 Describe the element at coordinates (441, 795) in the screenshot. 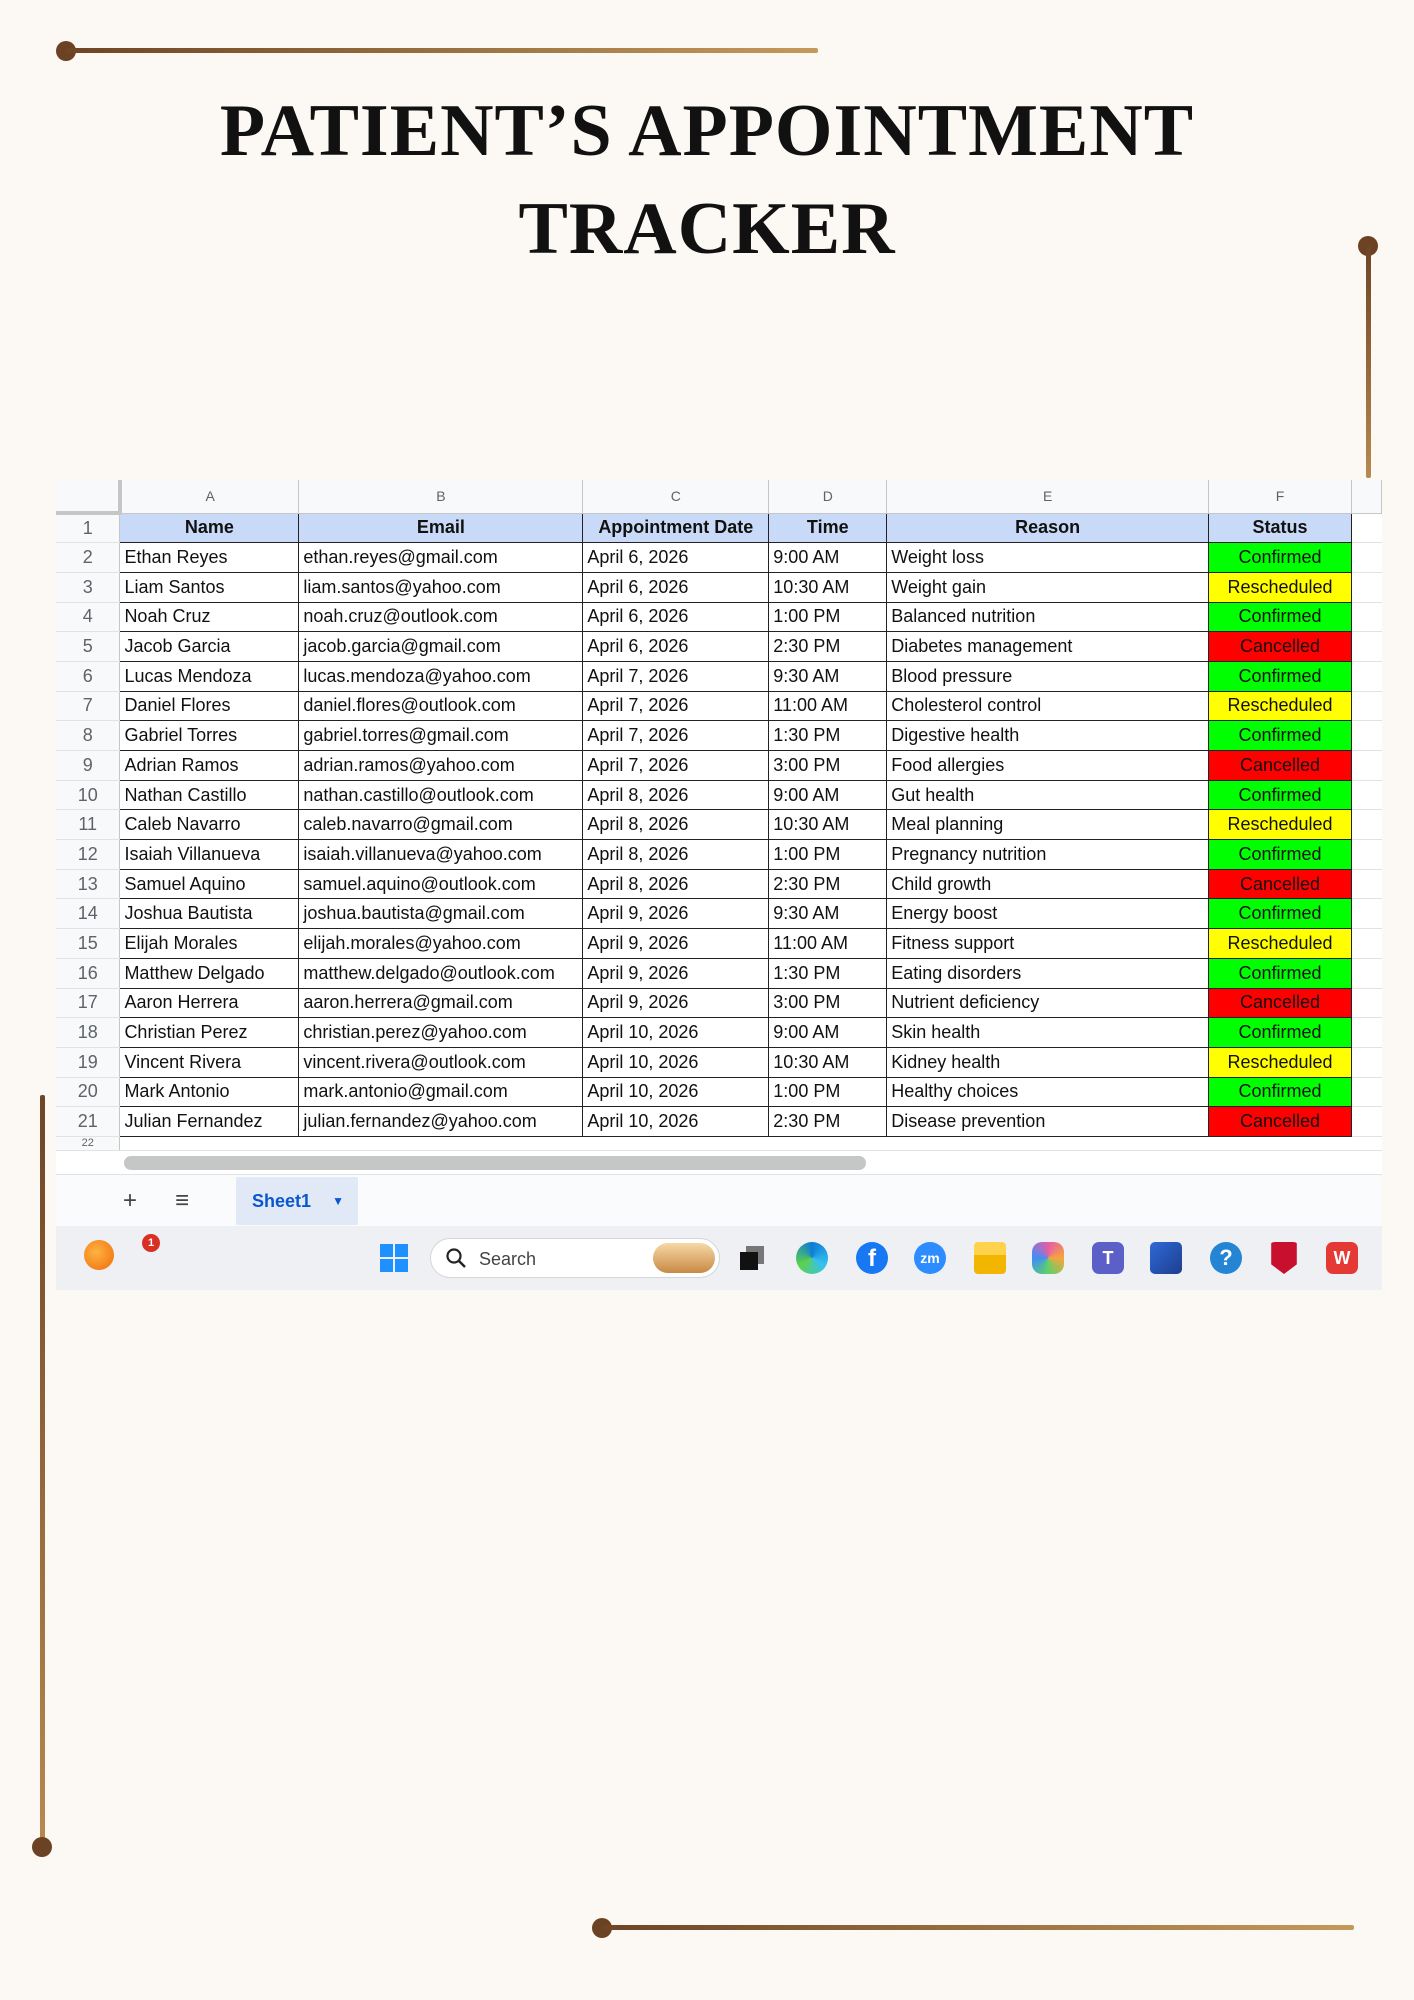

I see `cell-email: nathan.castillo@outlook.com` at that location.